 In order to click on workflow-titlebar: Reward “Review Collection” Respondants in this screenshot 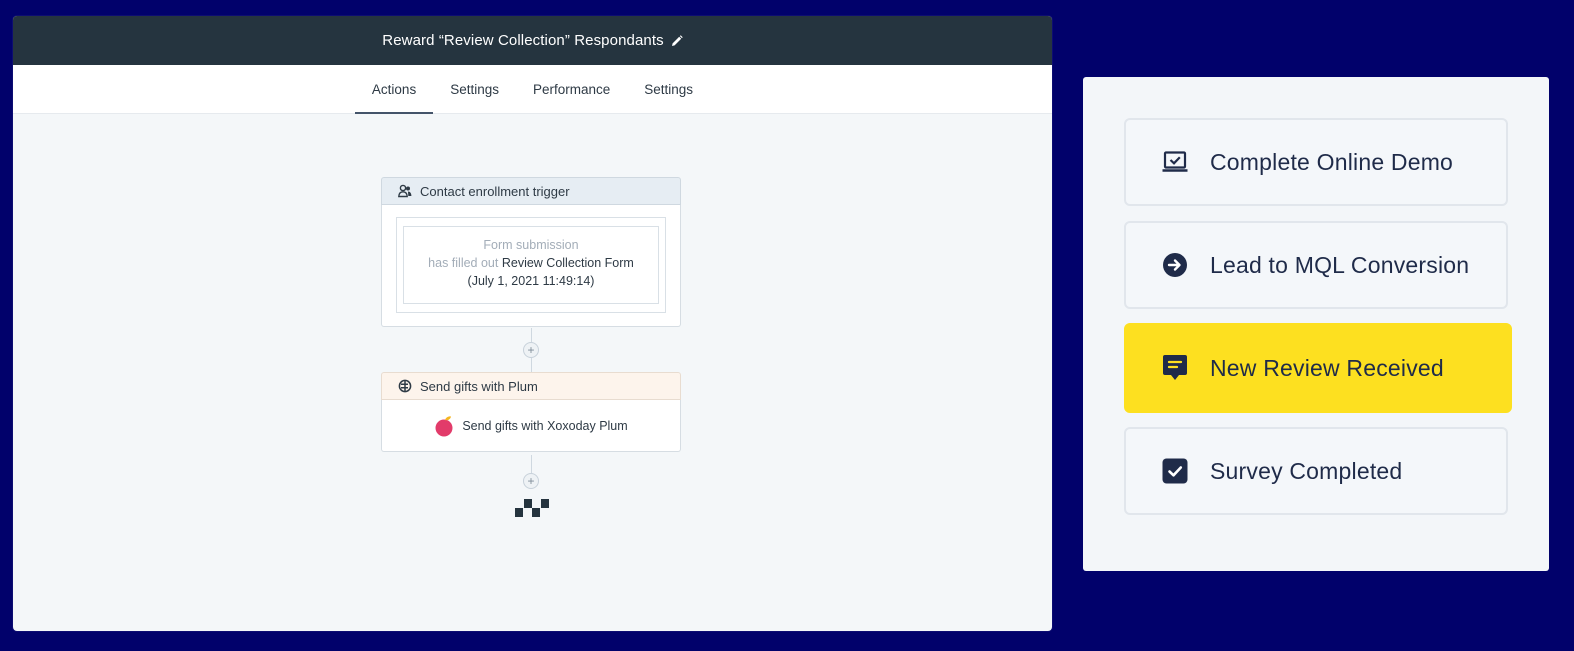, I will do `click(532, 40)`.